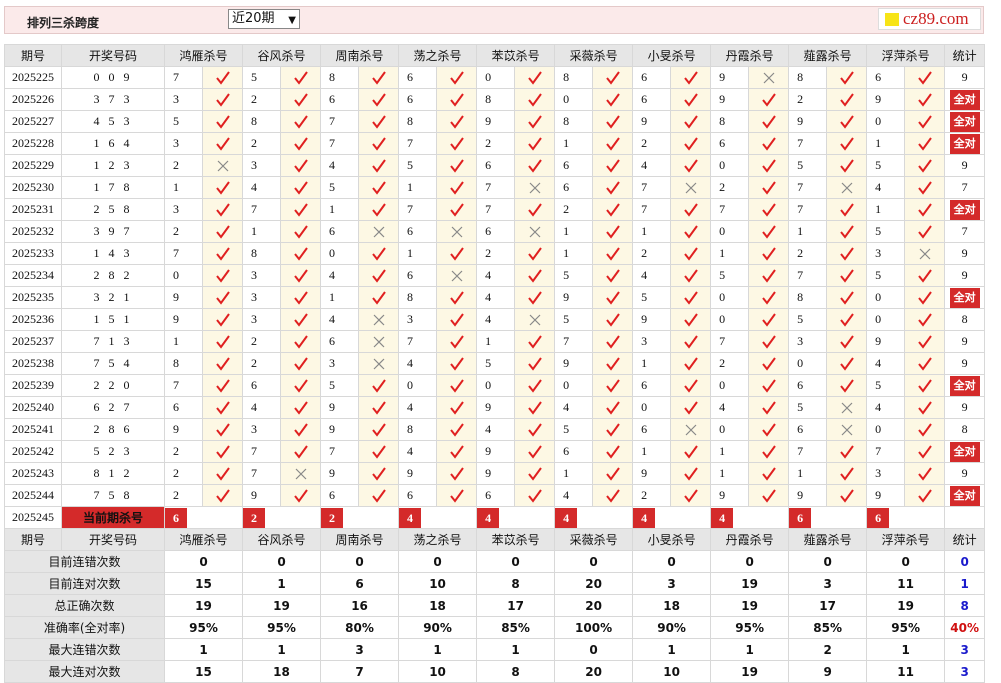  What do you see at coordinates (828, 561) in the screenshot?
I see `summary-value: 0` at bounding box center [828, 561].